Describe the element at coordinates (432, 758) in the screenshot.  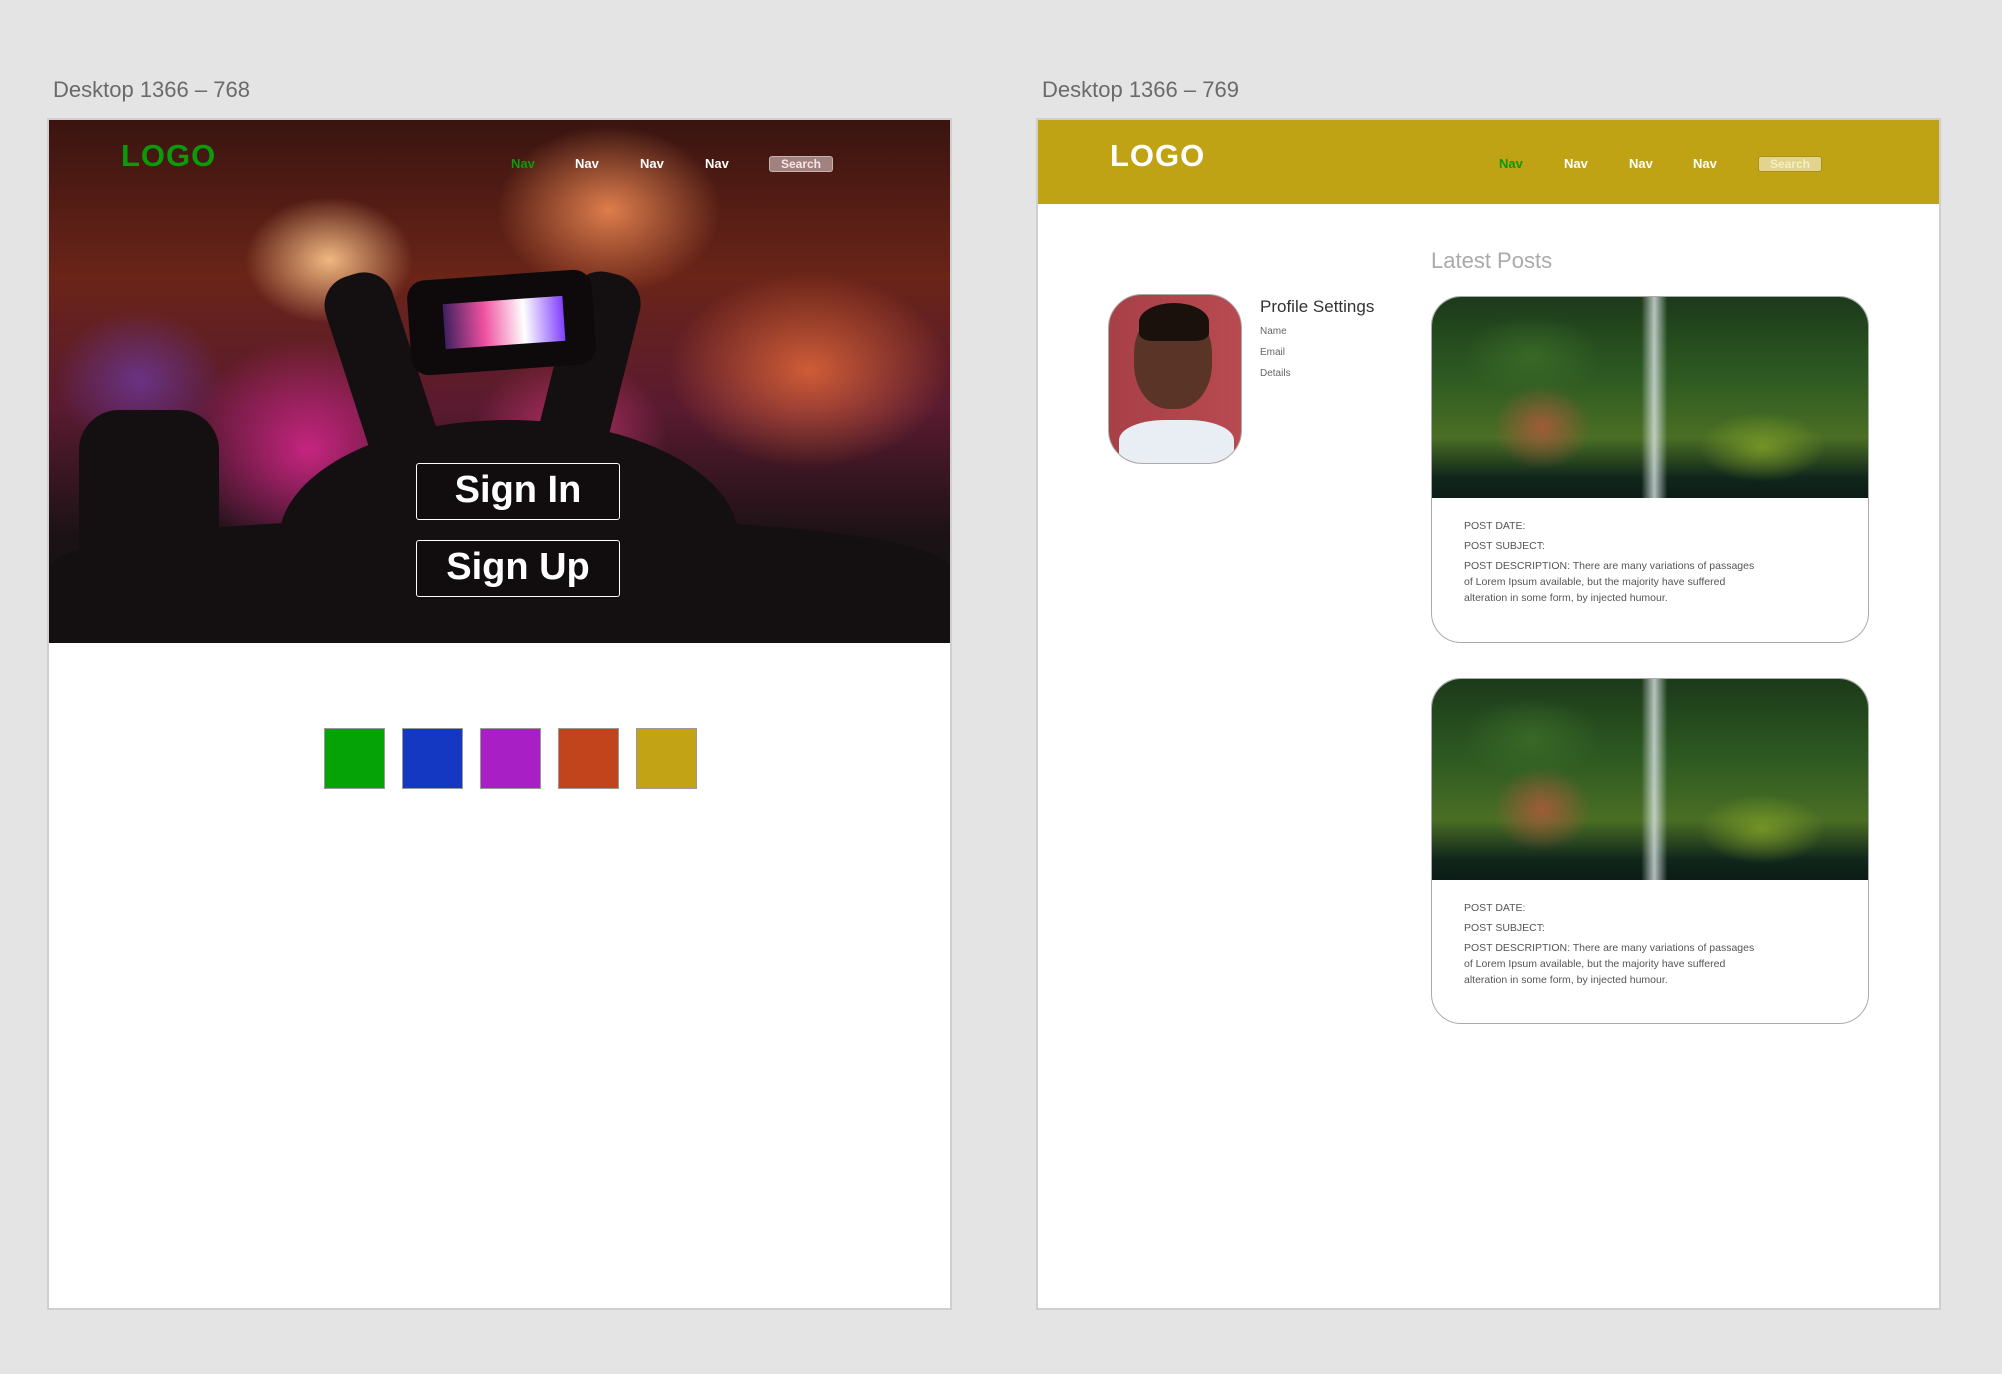
I see `color-swatch-blue` at that location.